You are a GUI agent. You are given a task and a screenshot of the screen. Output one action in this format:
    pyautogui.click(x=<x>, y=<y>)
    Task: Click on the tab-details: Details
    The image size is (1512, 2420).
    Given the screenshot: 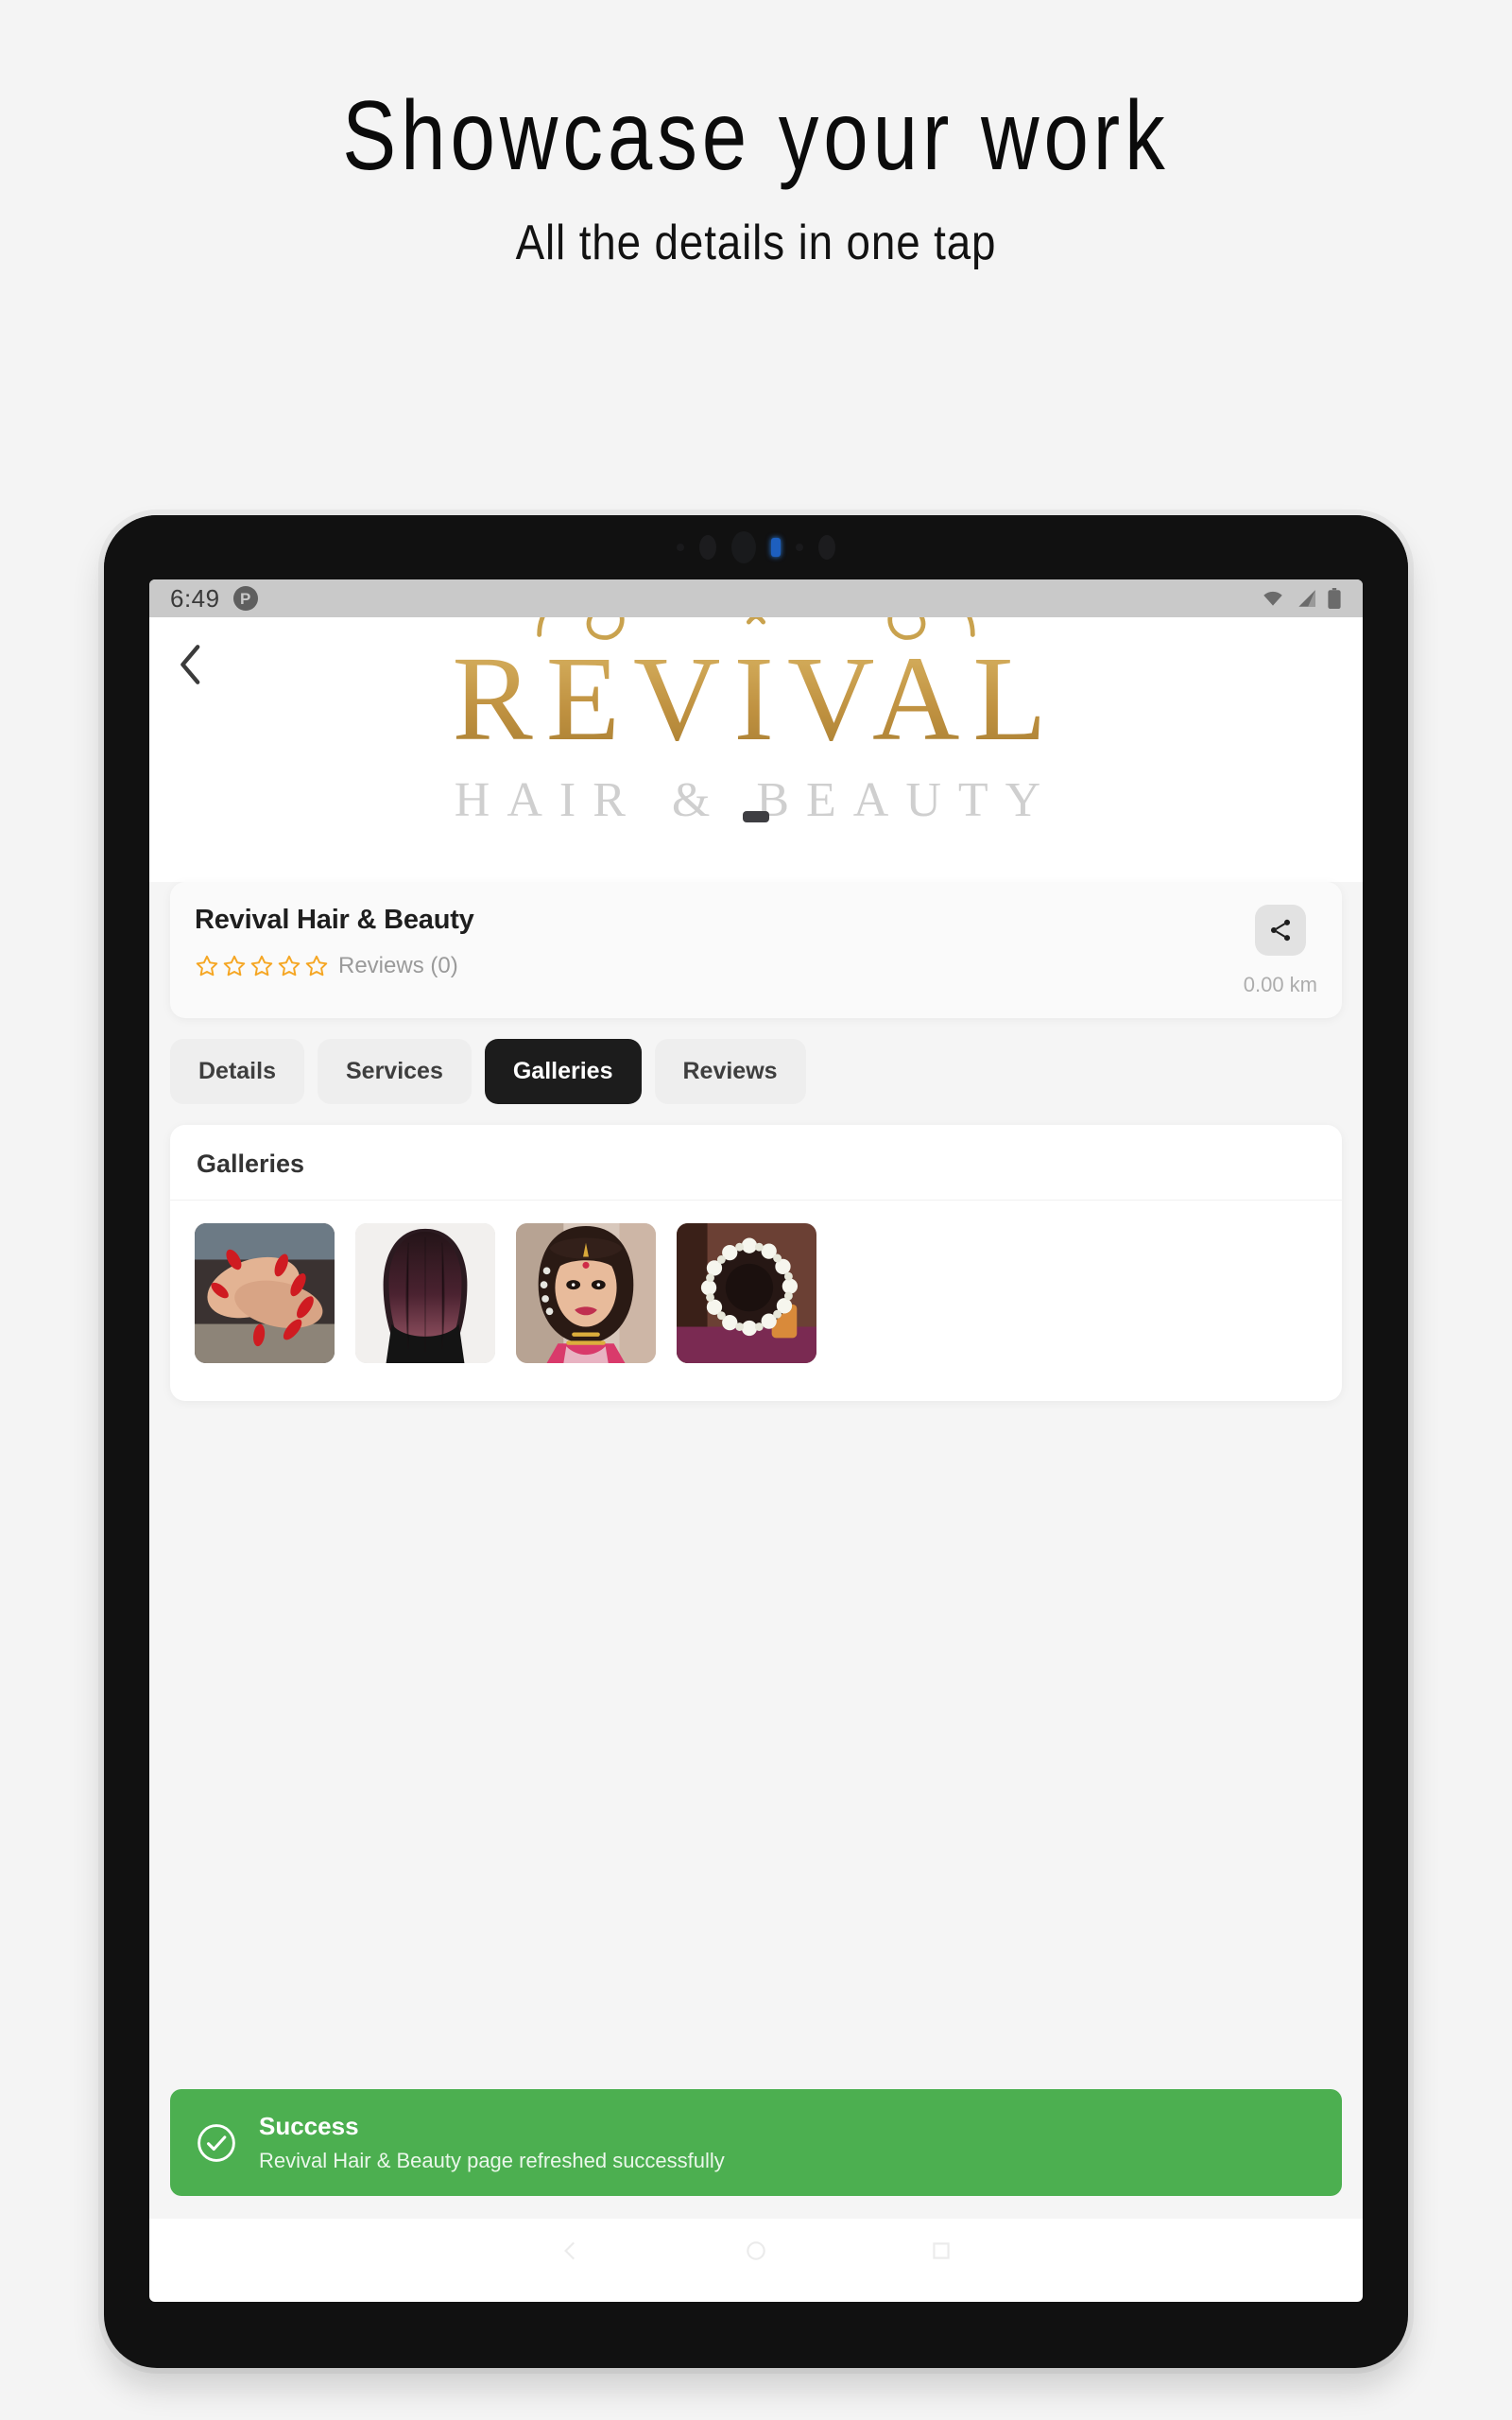 What is the action you would take?
    pyautogui.click(x=237, y=1071)
    